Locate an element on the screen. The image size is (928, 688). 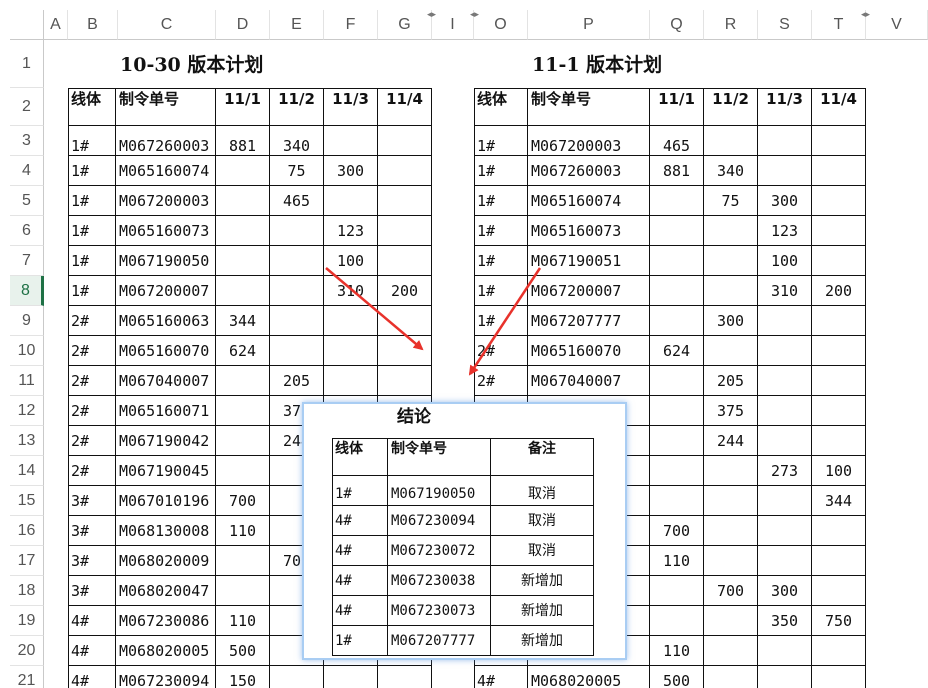
order-number-cell: M067230038 is located at coordinates (439, 581).